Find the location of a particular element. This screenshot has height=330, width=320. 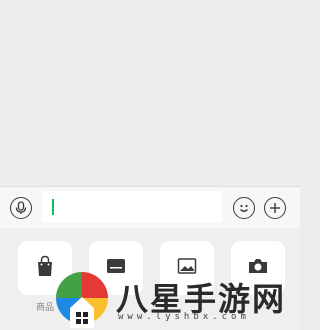

text-caret is located at coordinates (53, 207).